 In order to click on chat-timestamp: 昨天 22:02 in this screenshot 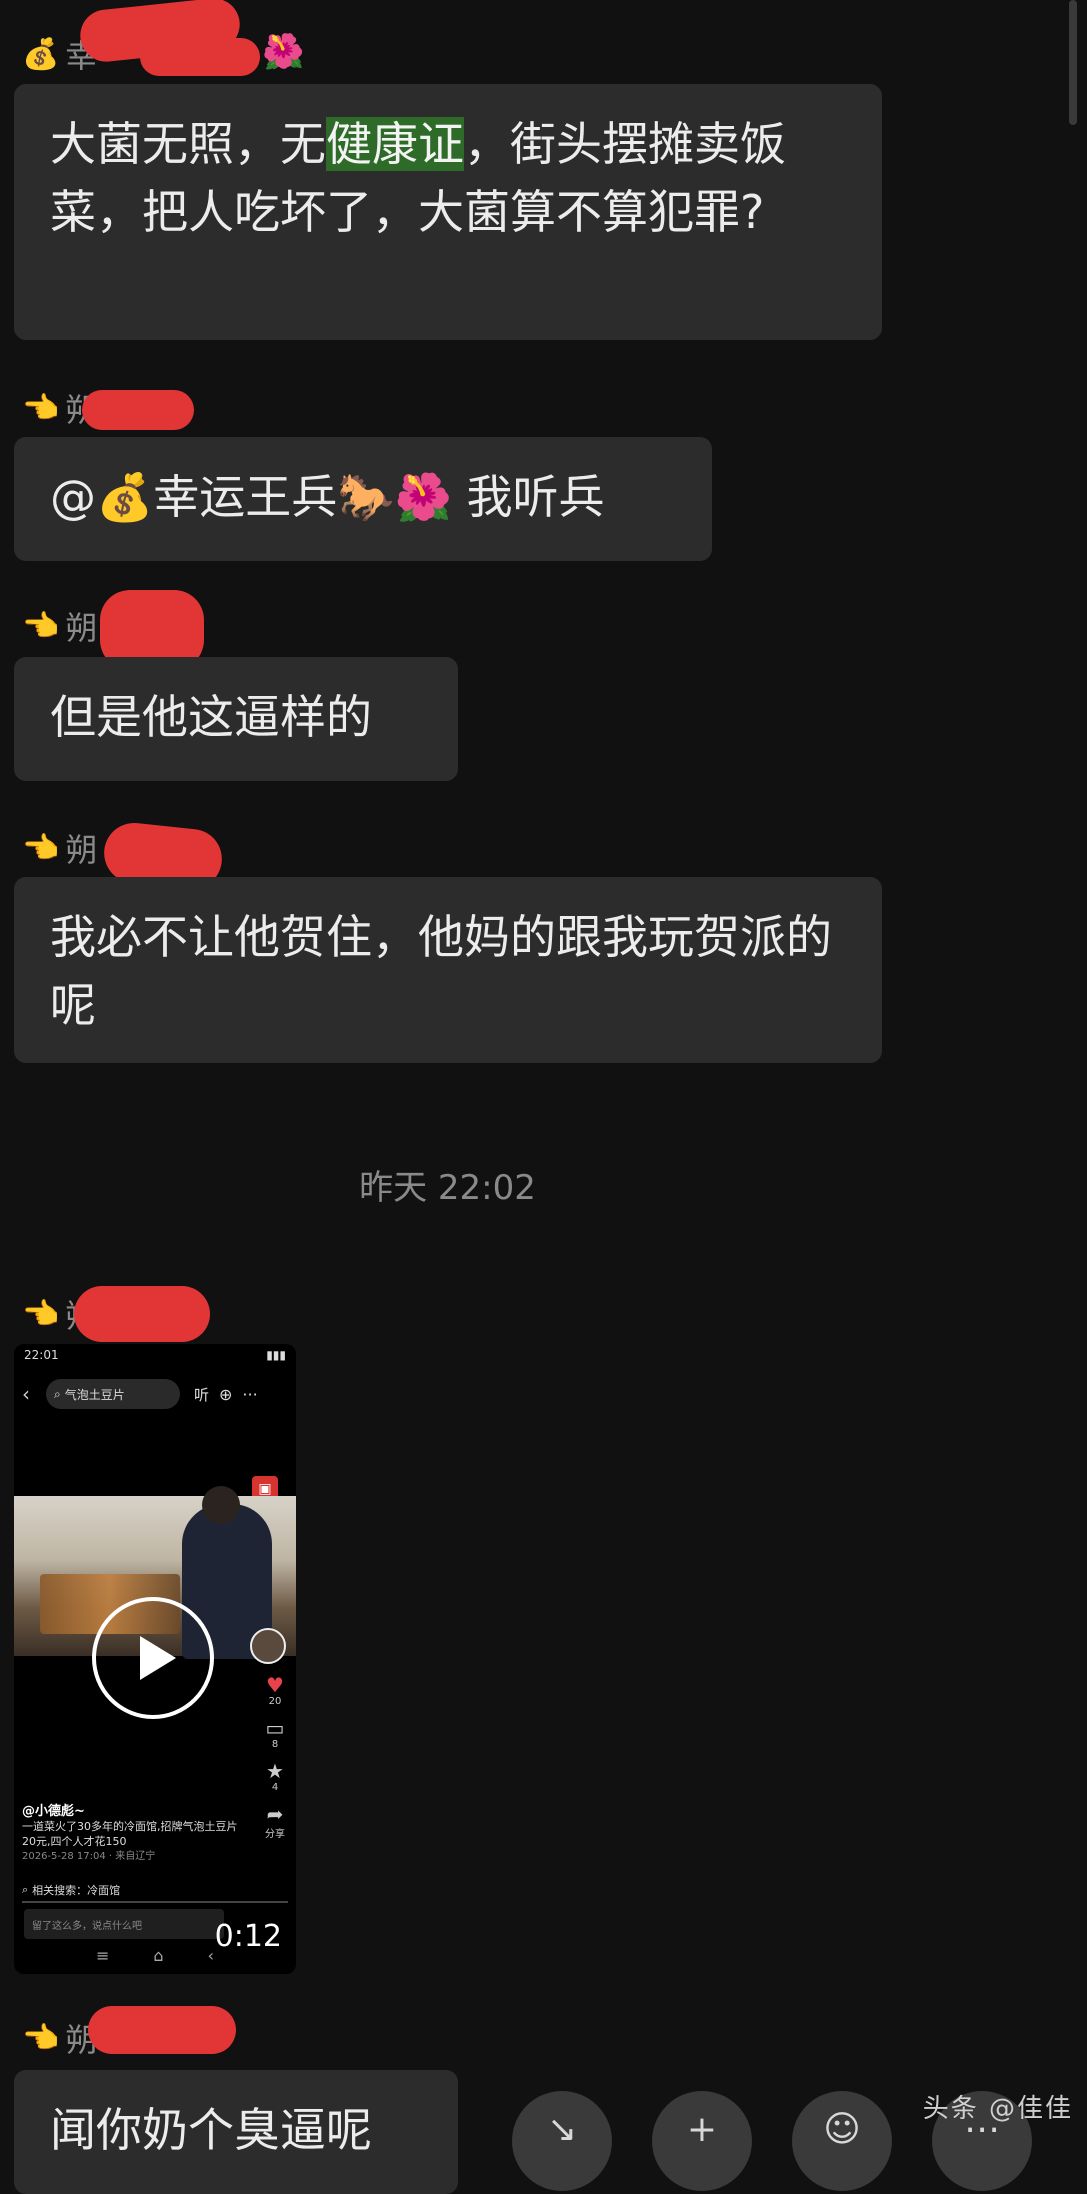, I will do `click(447, 1188)`.